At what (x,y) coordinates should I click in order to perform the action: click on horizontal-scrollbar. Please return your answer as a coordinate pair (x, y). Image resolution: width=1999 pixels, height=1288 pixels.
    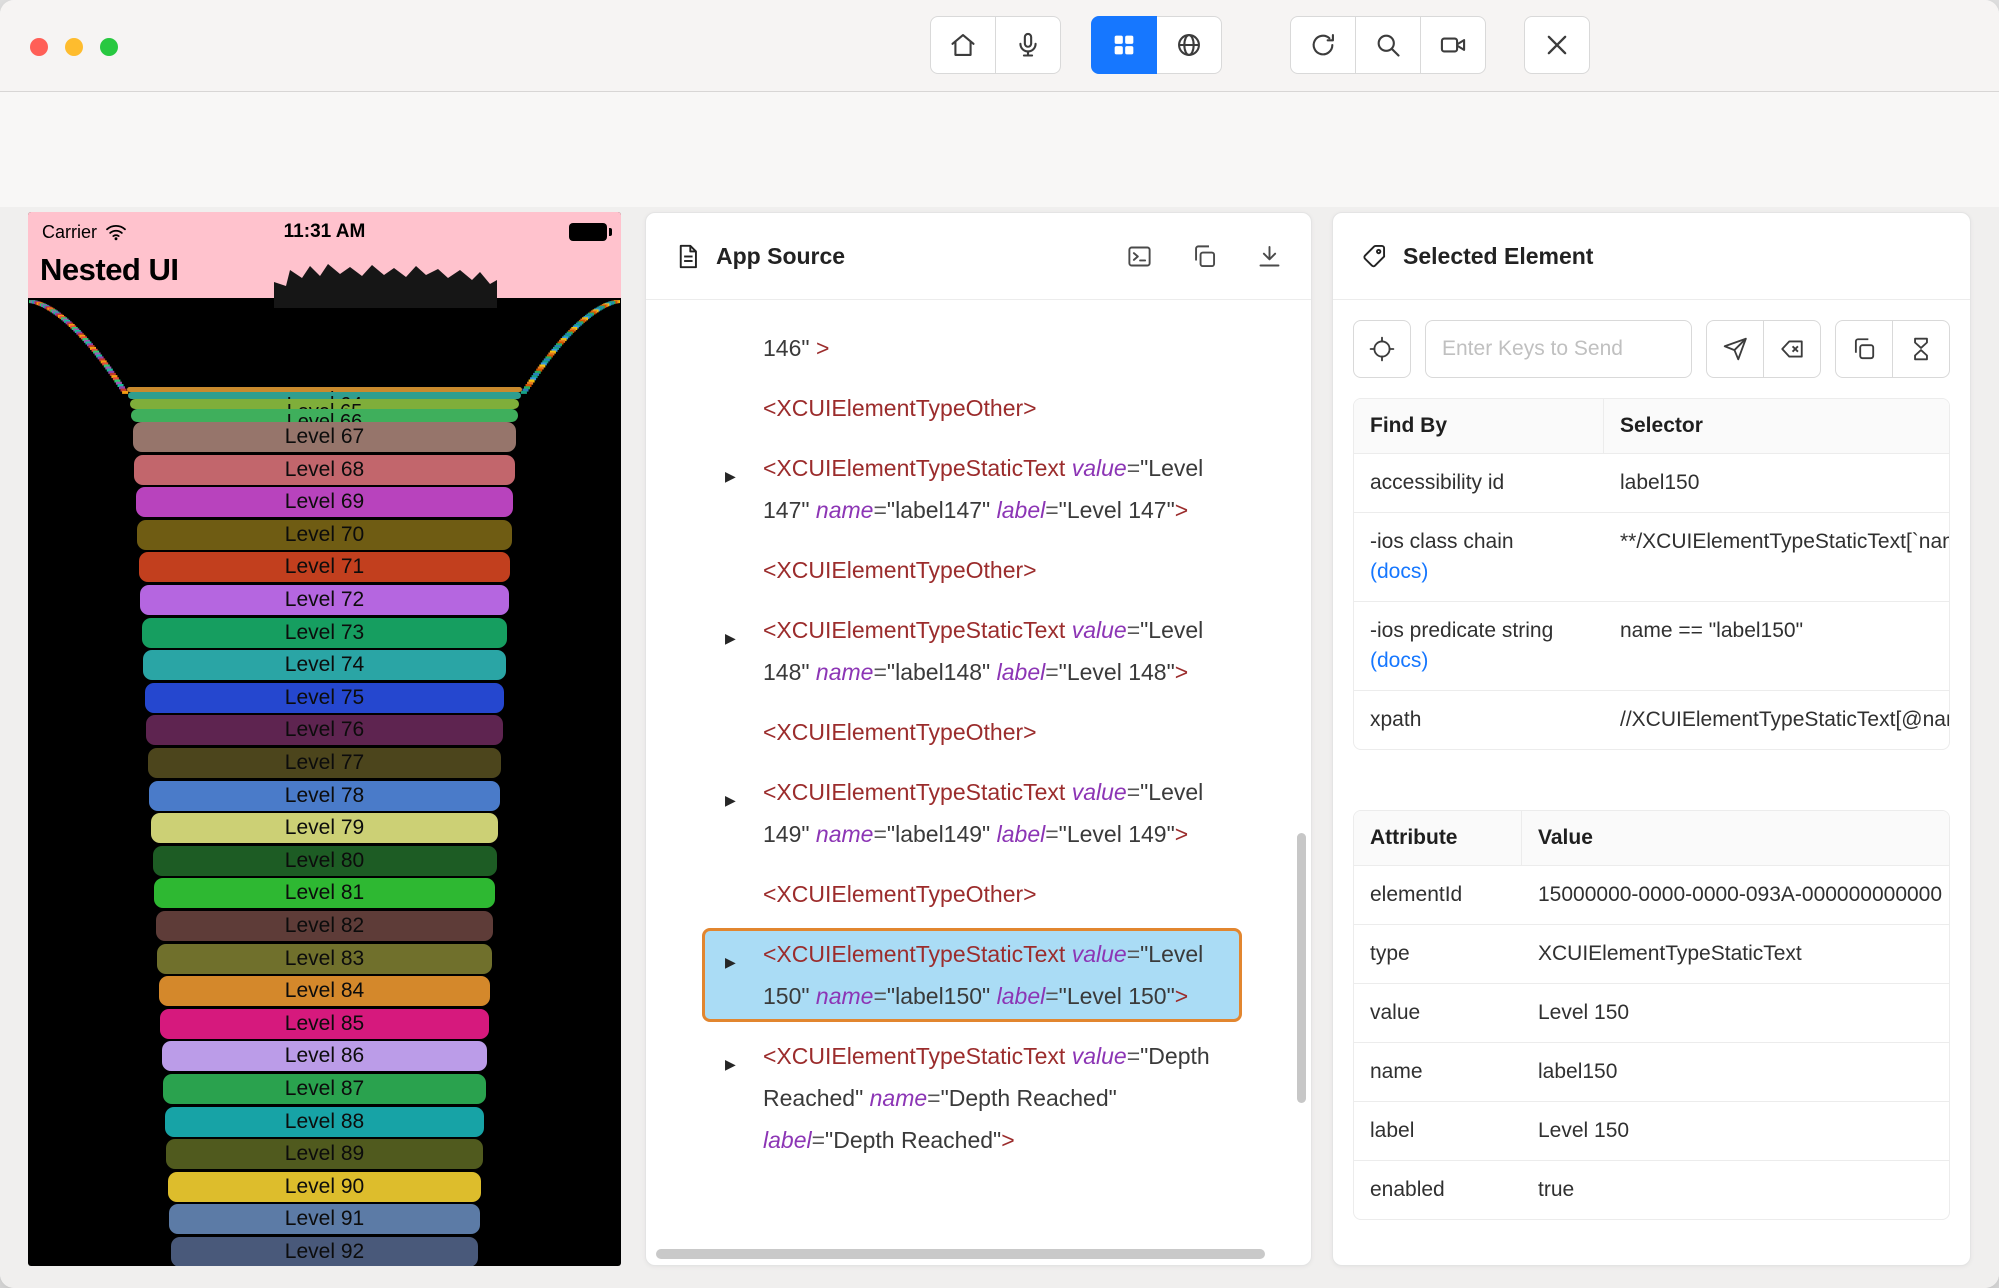
    Looking at the image, I should click on (960, 1254).